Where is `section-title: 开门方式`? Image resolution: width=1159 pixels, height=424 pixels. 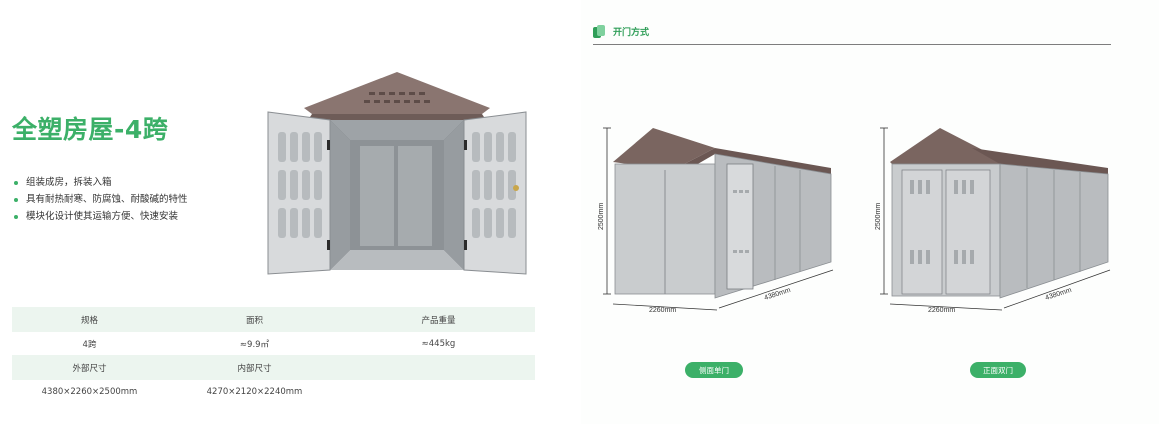 section-title: 开门方式 is located at coordinates (631, 33).